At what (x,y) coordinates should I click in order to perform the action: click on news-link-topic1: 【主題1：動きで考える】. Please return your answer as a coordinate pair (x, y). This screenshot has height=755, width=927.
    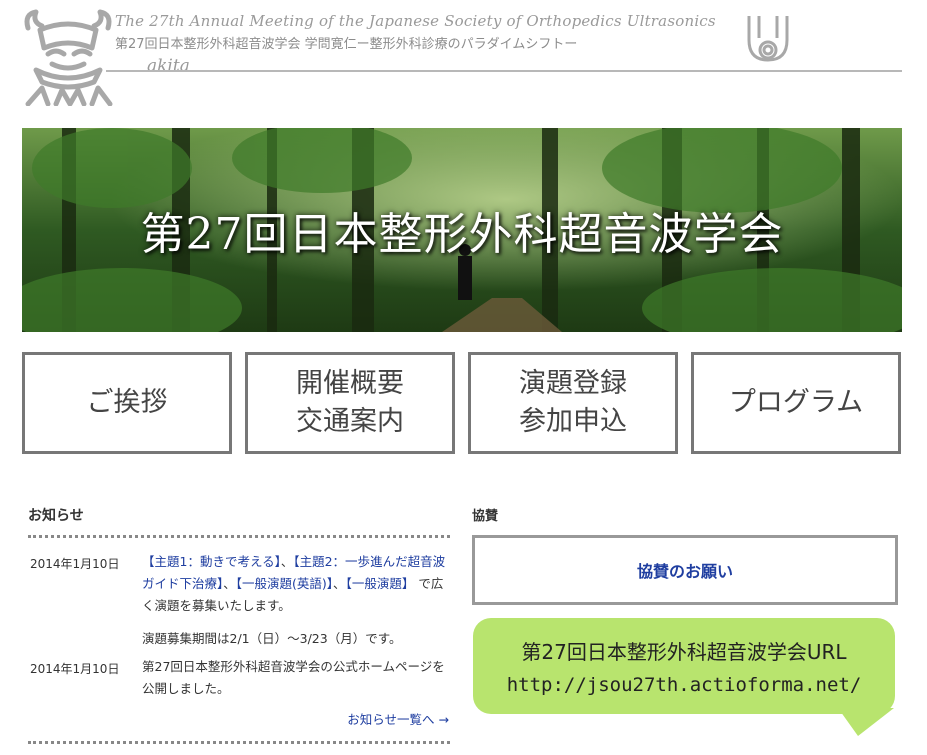
    Looking at the image, I should click on (211, 561).